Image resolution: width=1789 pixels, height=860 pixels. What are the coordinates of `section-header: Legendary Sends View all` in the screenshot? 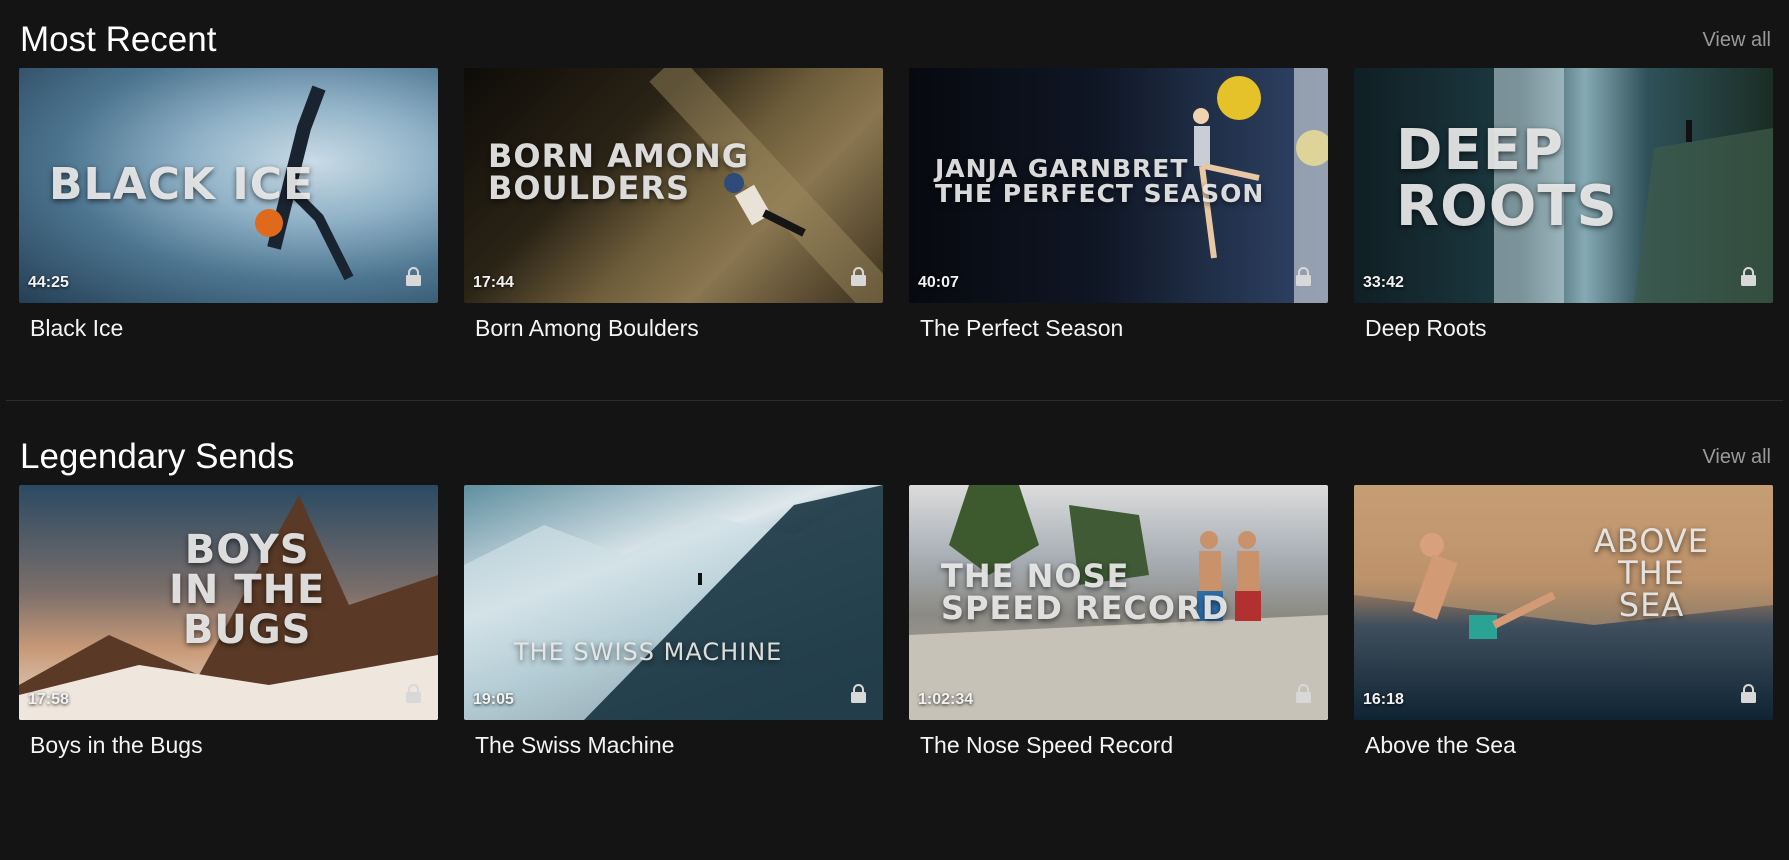 It's located at (894, 454).